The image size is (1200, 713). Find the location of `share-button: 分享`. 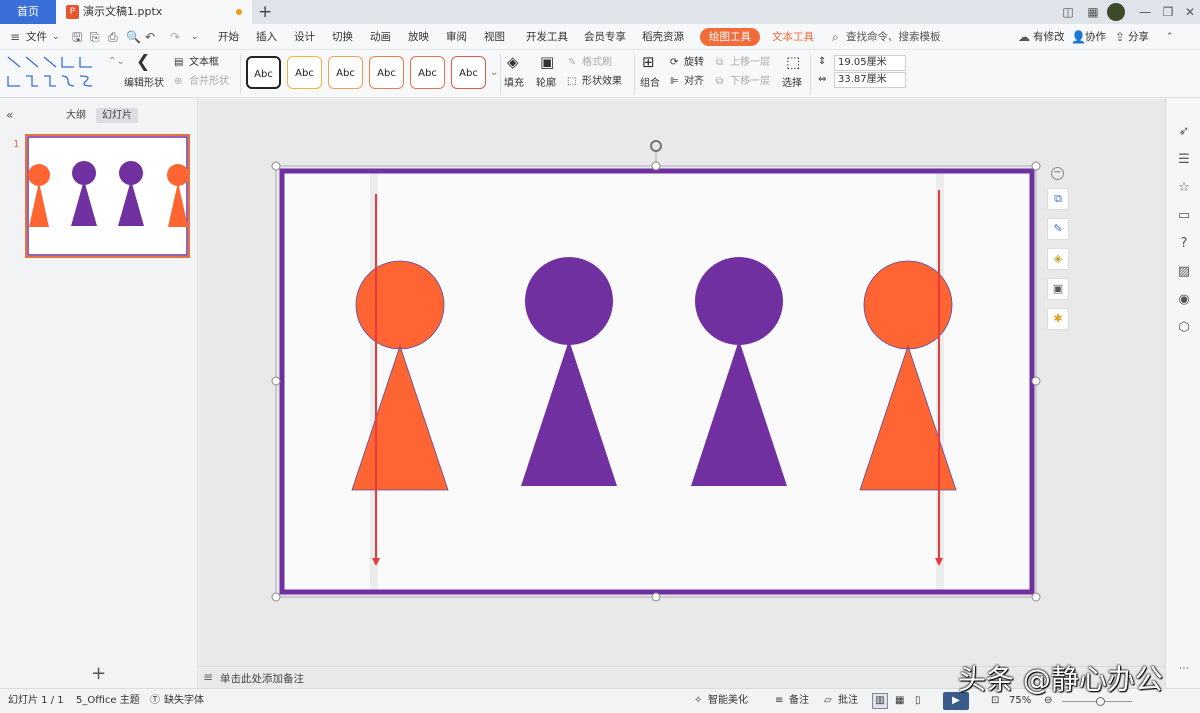

share-button: 分享 is located at coordinates (1138, 37).